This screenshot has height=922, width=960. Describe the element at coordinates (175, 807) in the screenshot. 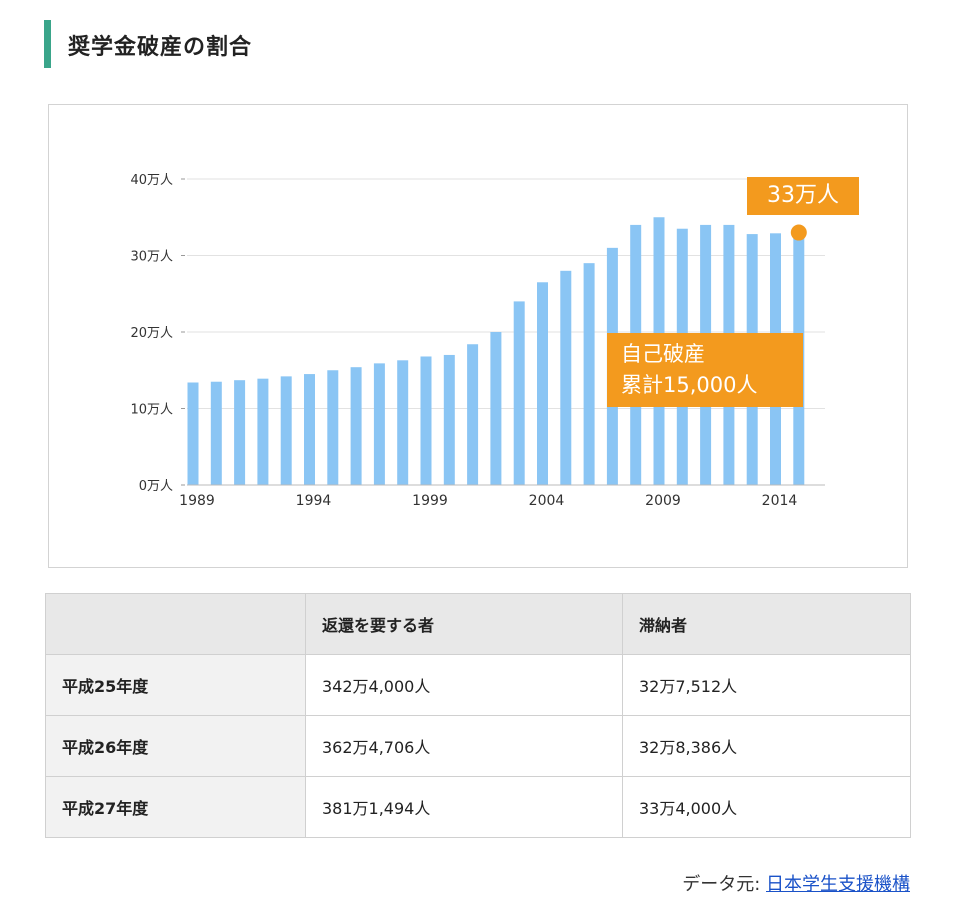

I see `row-label: 平成27年度` at that location.